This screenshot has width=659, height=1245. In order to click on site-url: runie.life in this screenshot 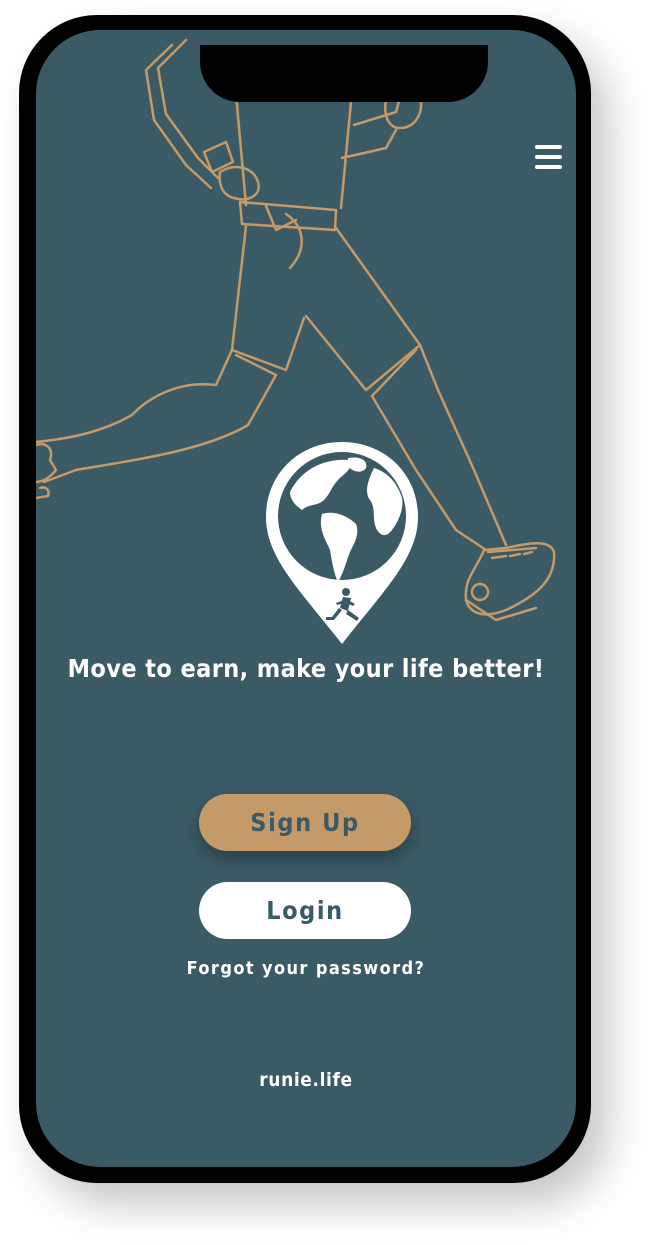, I will do `click(306, 1080)`.